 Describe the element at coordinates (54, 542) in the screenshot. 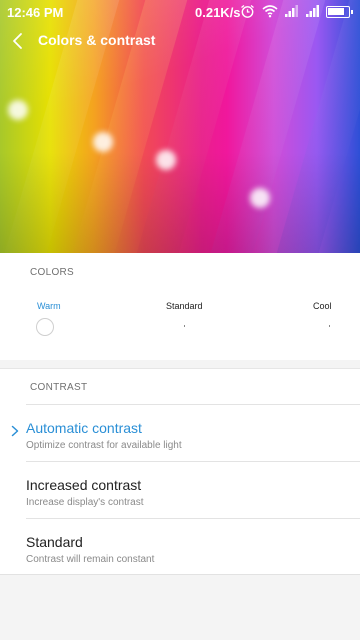

I see `option-title: Standard` at that location.